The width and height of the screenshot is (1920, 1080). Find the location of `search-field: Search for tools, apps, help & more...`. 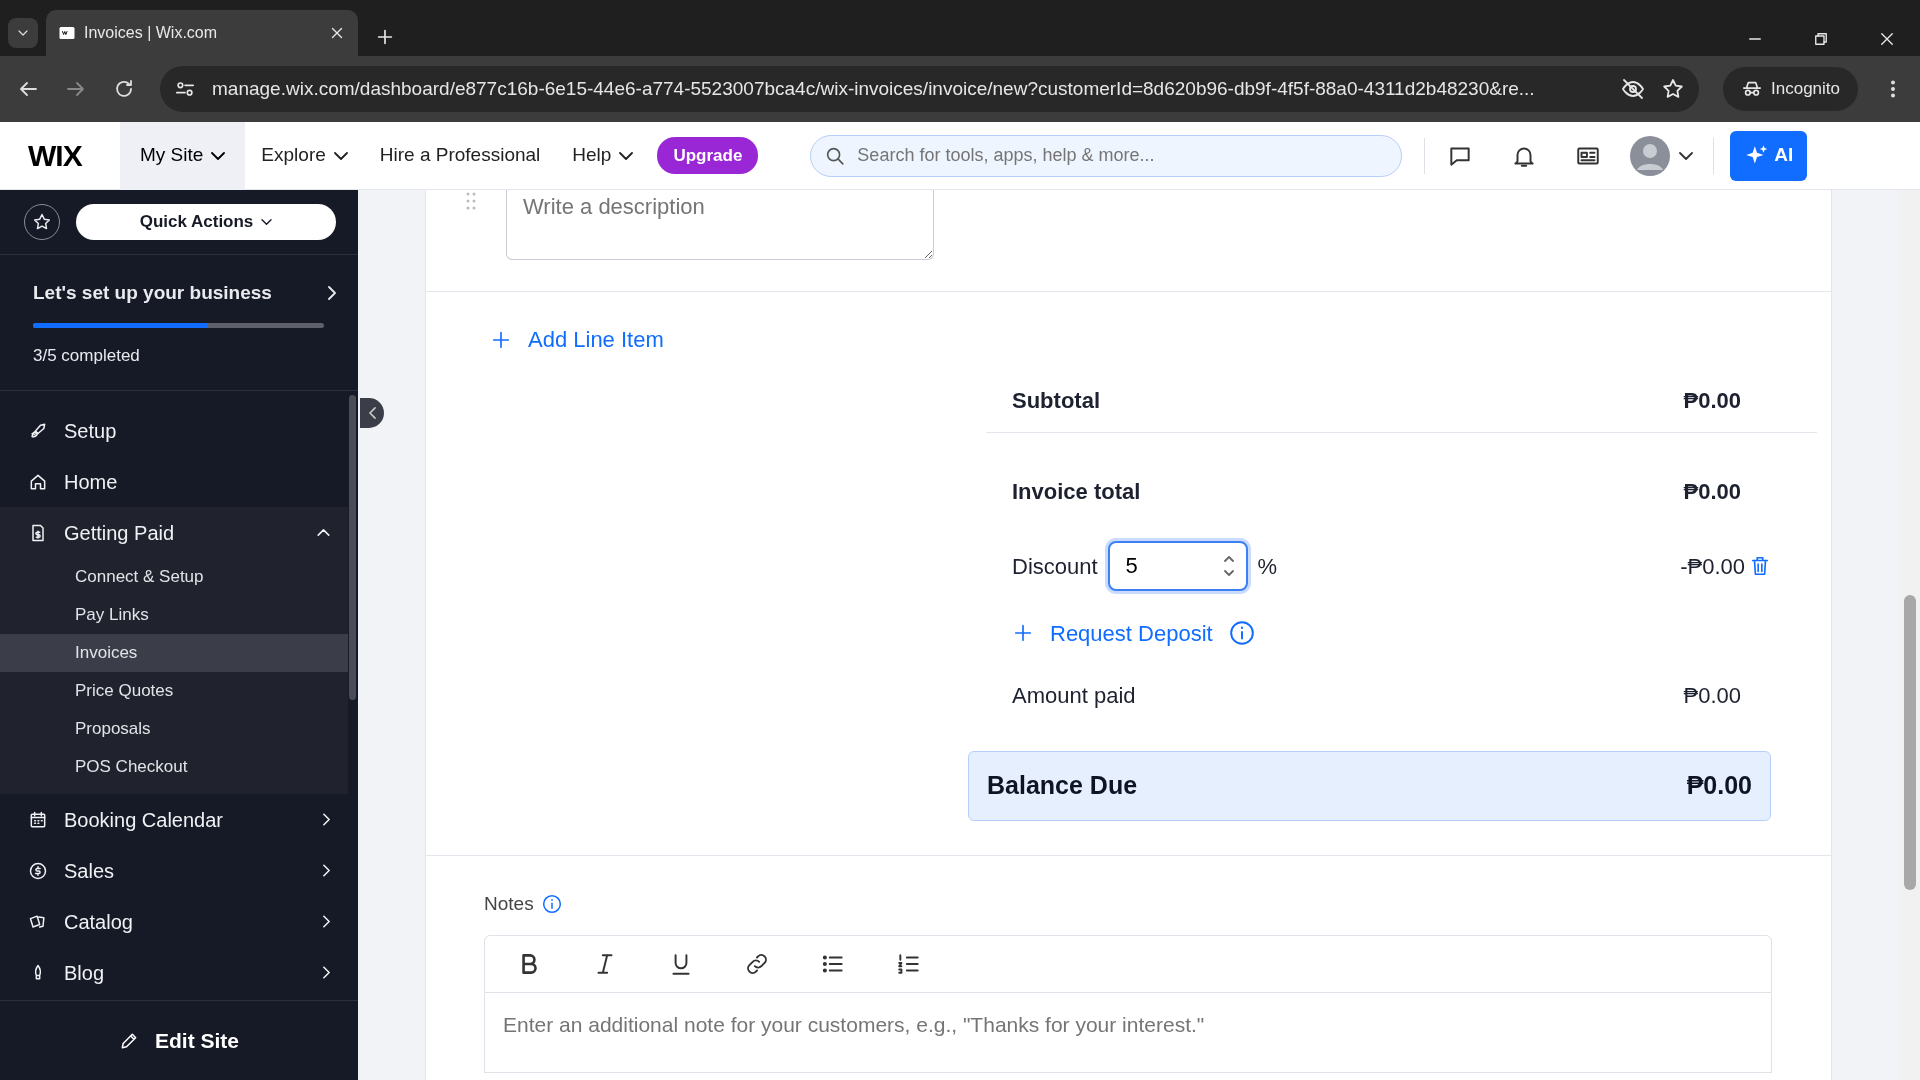

search-field: Search for tools, apps, help & more... is located at coordinates (1106, 155).